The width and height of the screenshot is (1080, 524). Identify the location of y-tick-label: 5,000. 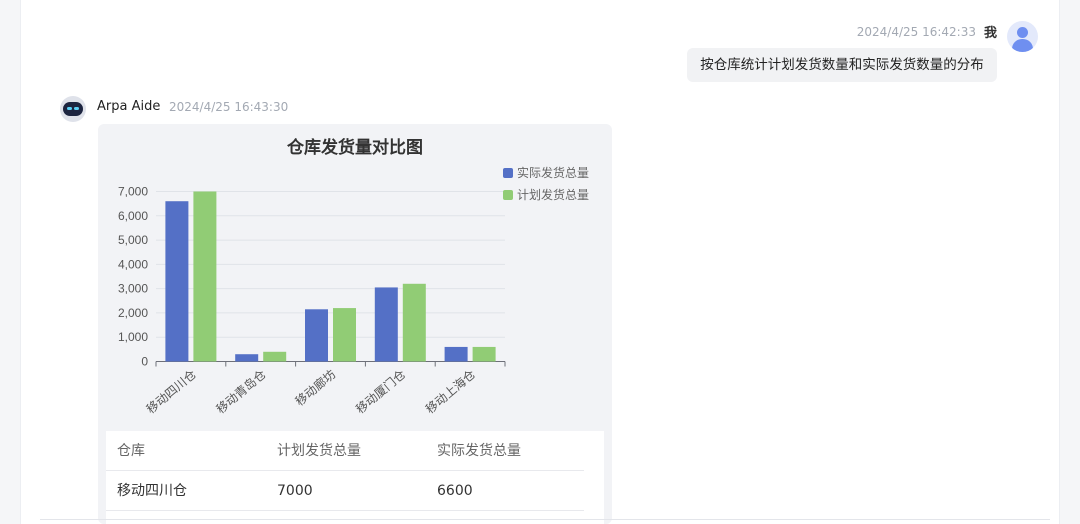
(133, 240).